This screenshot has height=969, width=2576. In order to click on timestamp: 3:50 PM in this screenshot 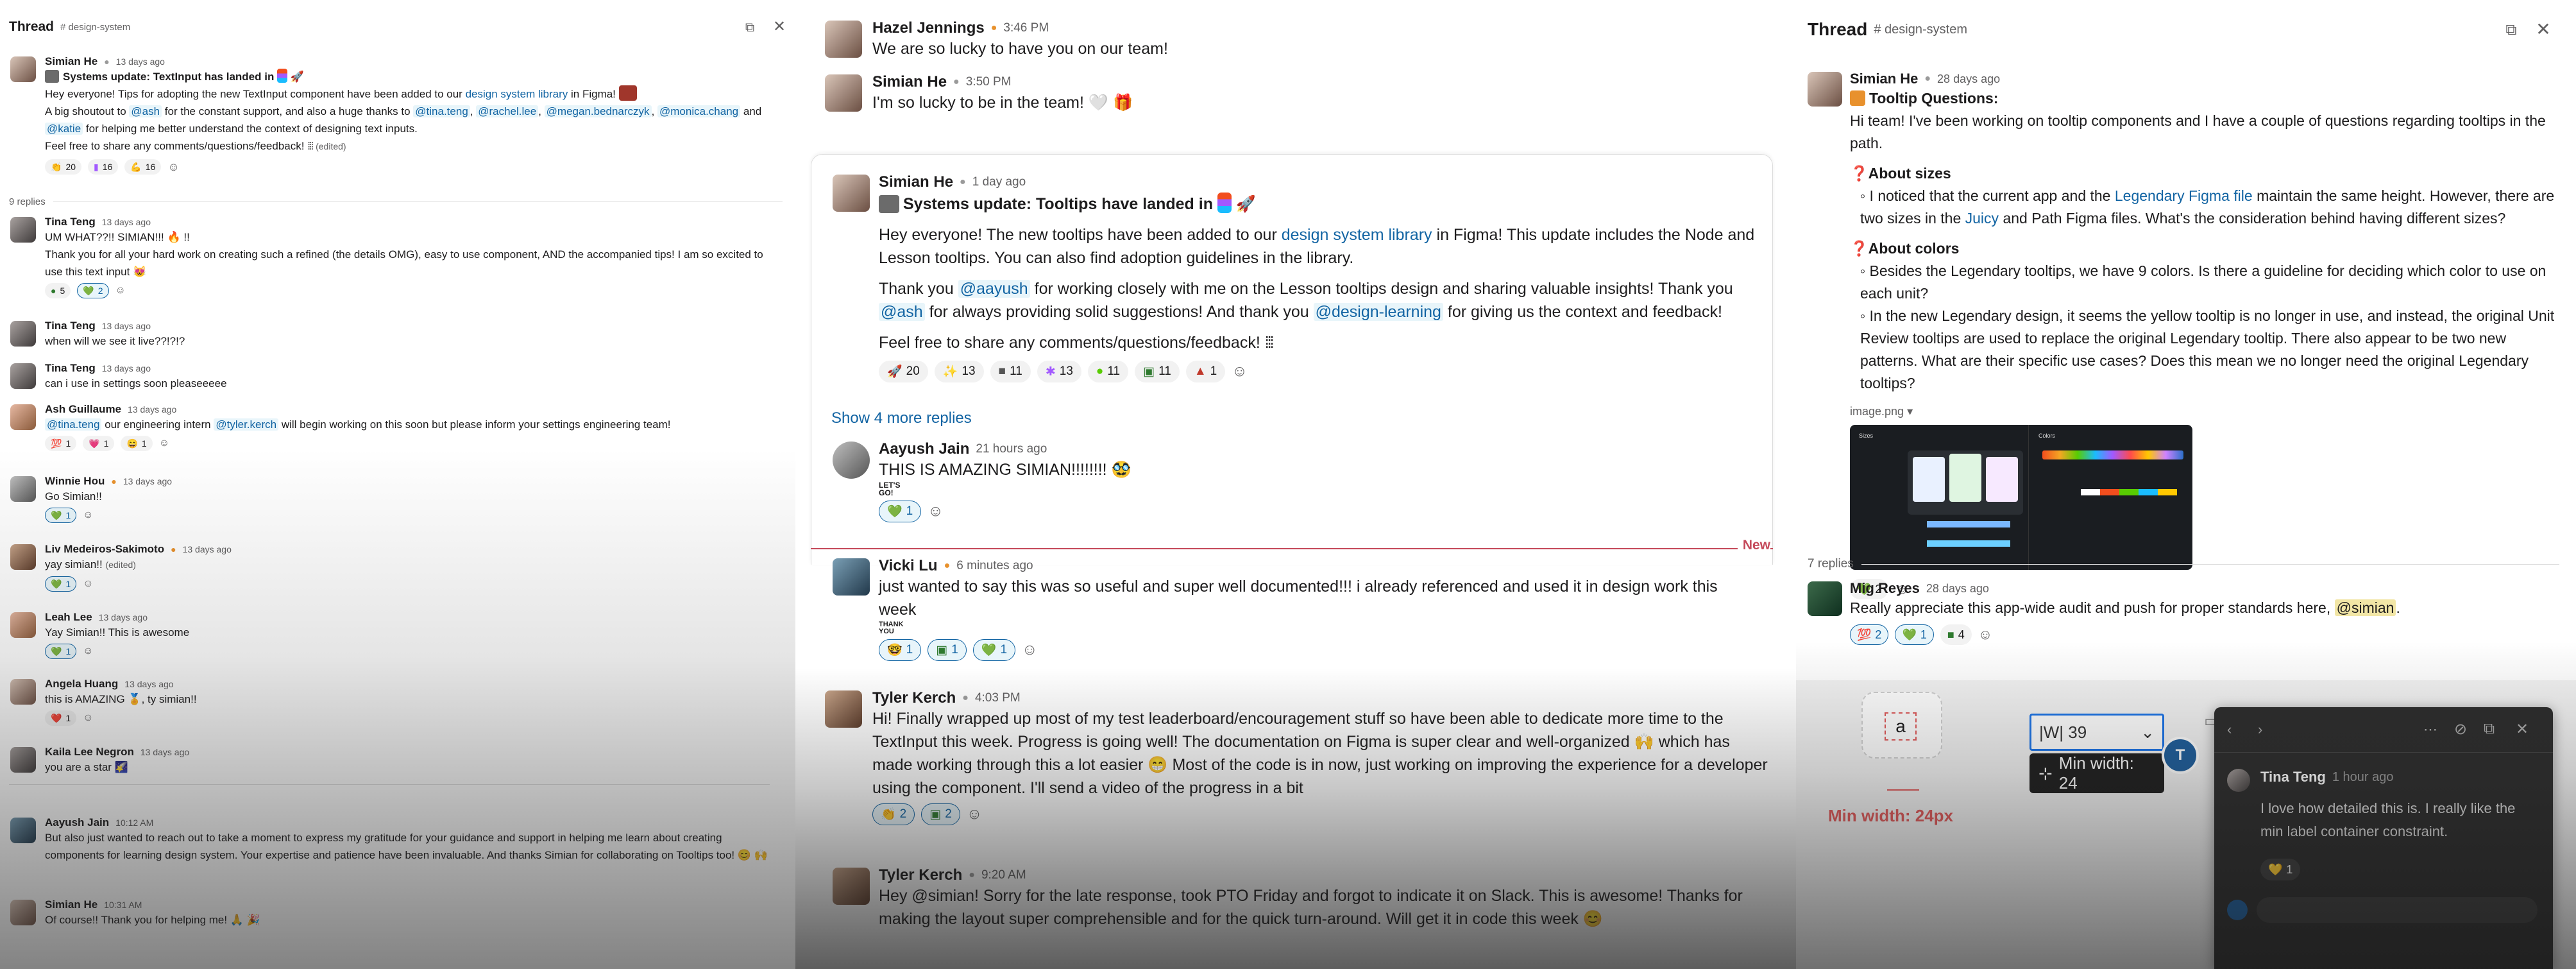, I will do `click(989, 82)`.